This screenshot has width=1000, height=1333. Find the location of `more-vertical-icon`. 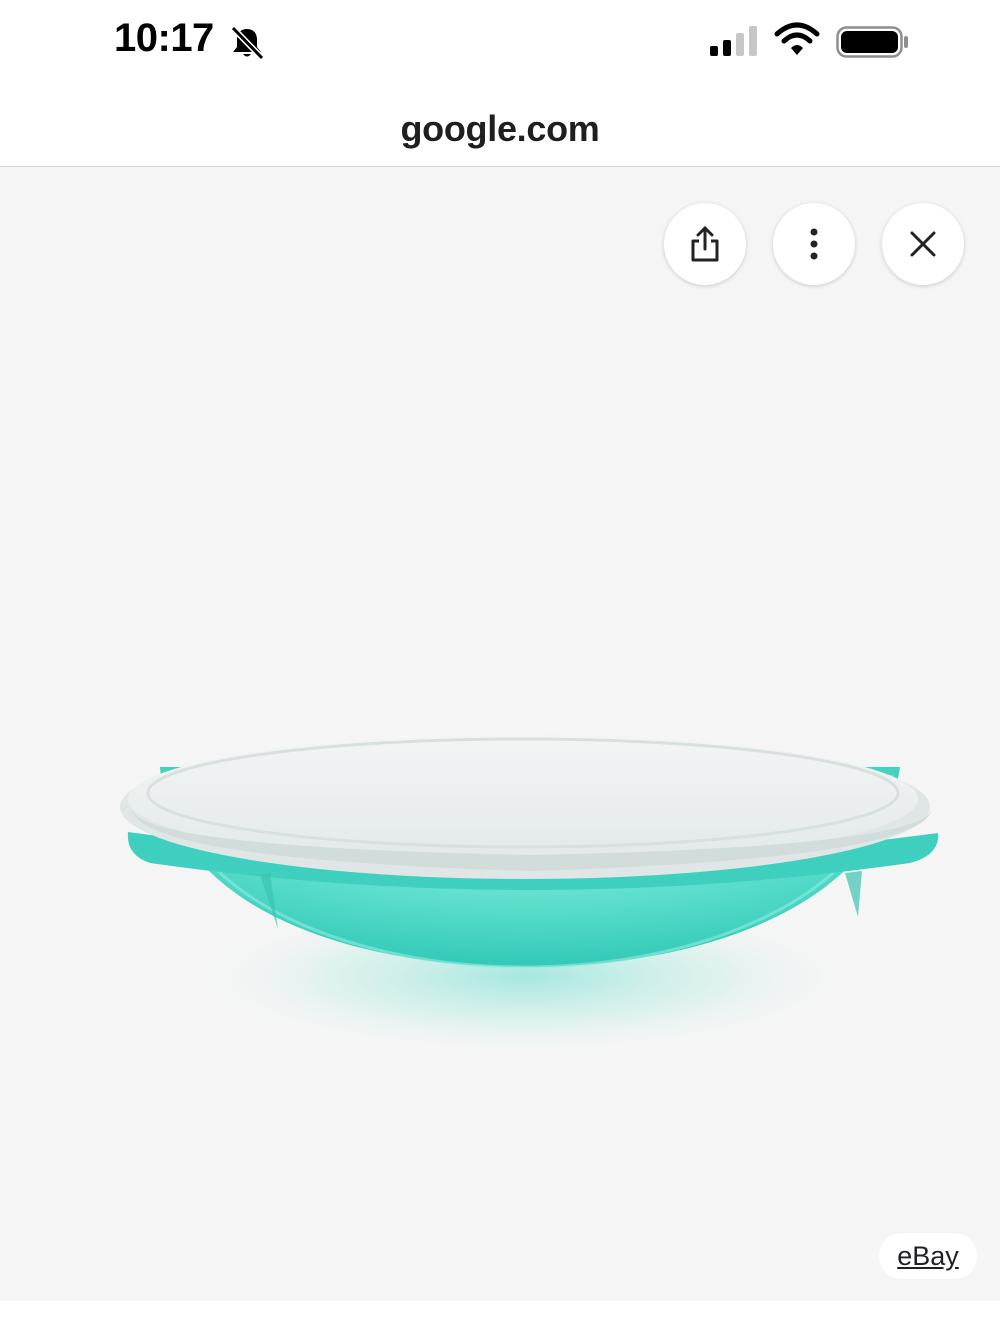

more-vertical-icon is located at coordinates (814, 244).